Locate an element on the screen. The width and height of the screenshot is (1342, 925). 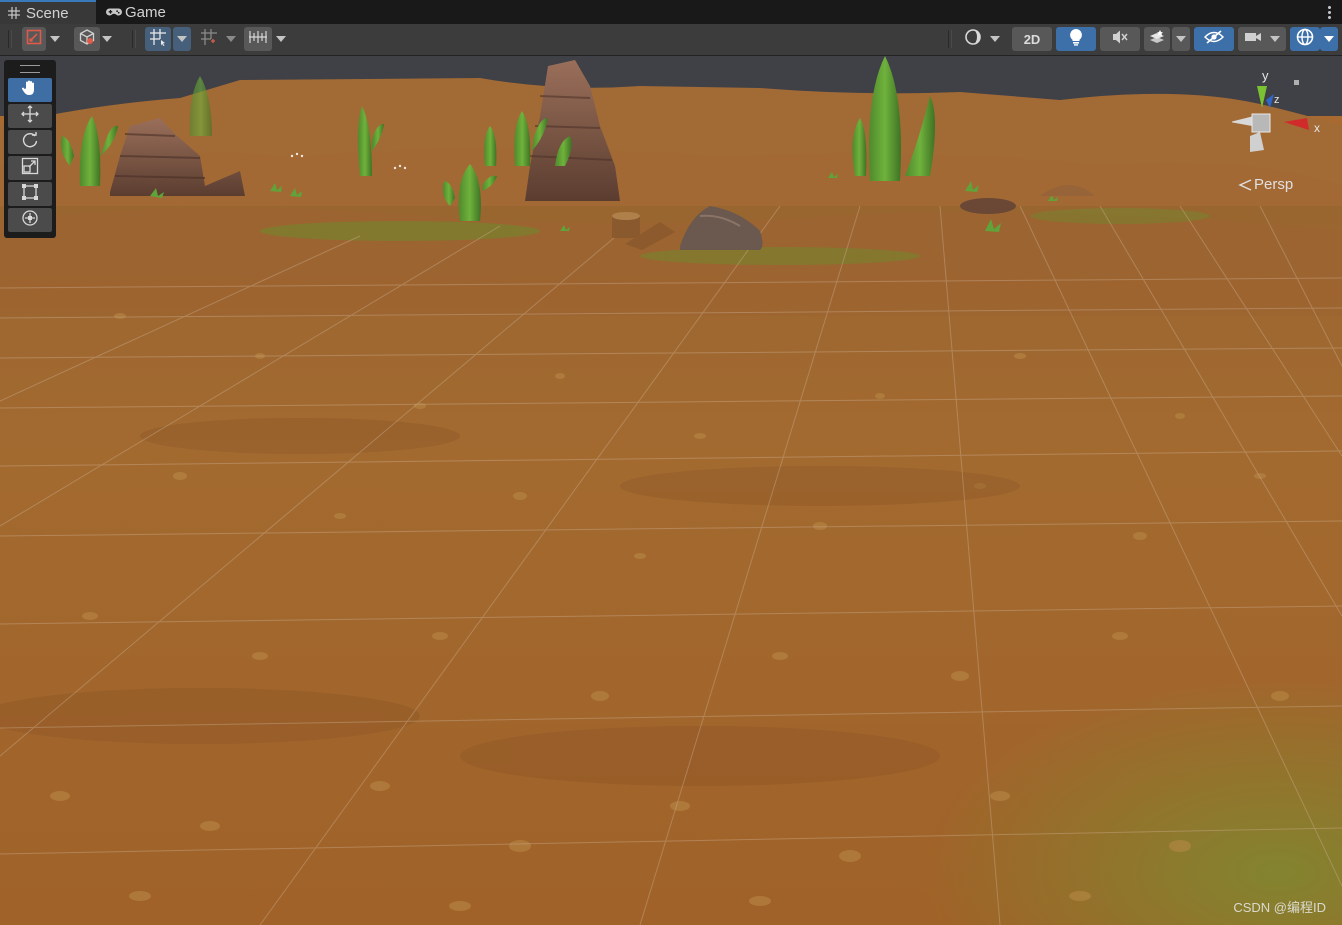
gizmo-z-label: z is located at coordinates (1277, 100).